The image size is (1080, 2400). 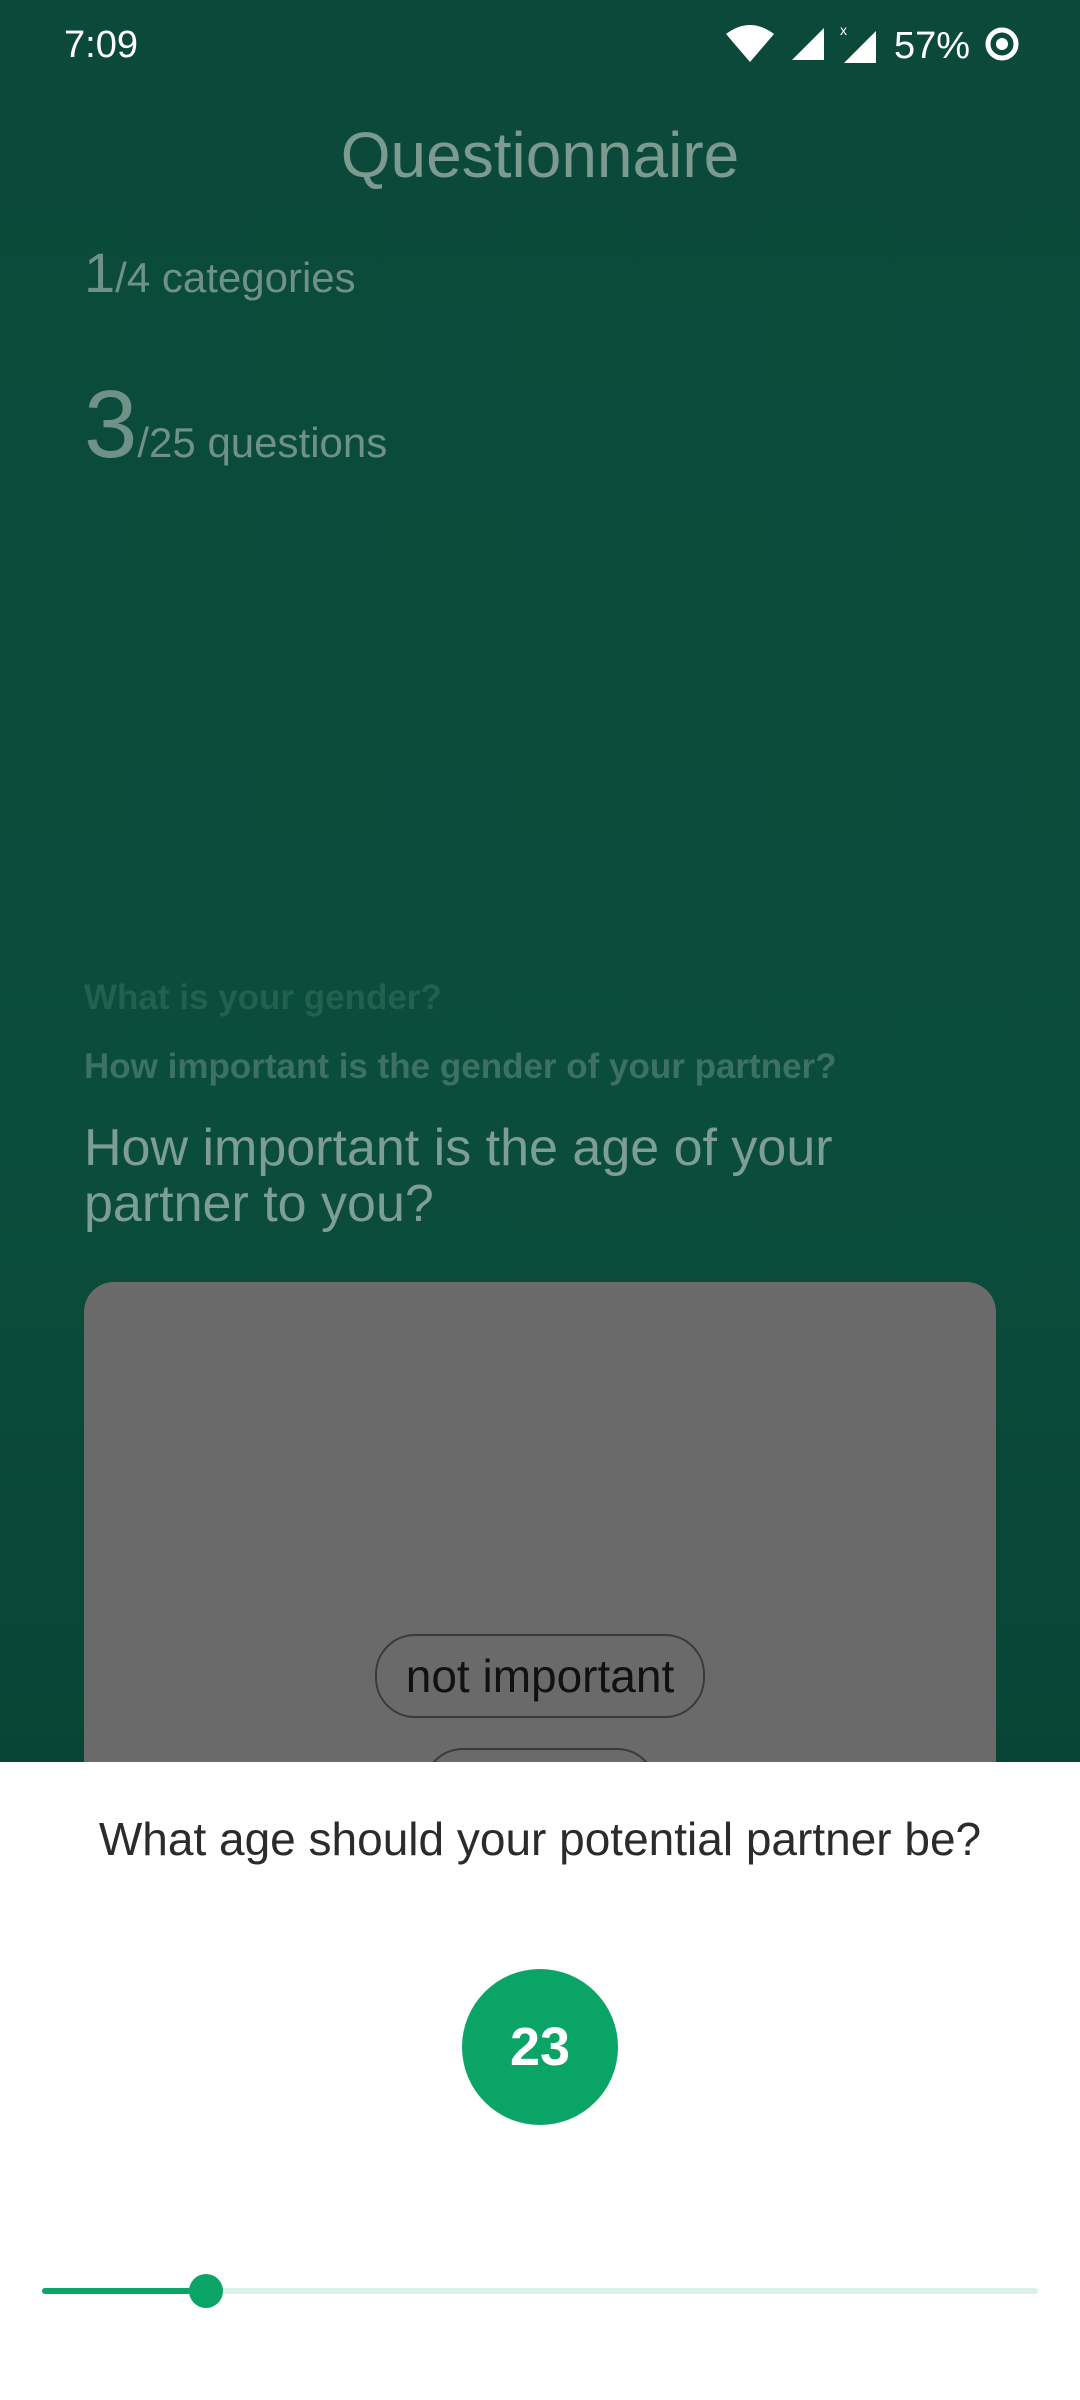 I want to click on age-slider-fill, so click(x=124, y=2291).